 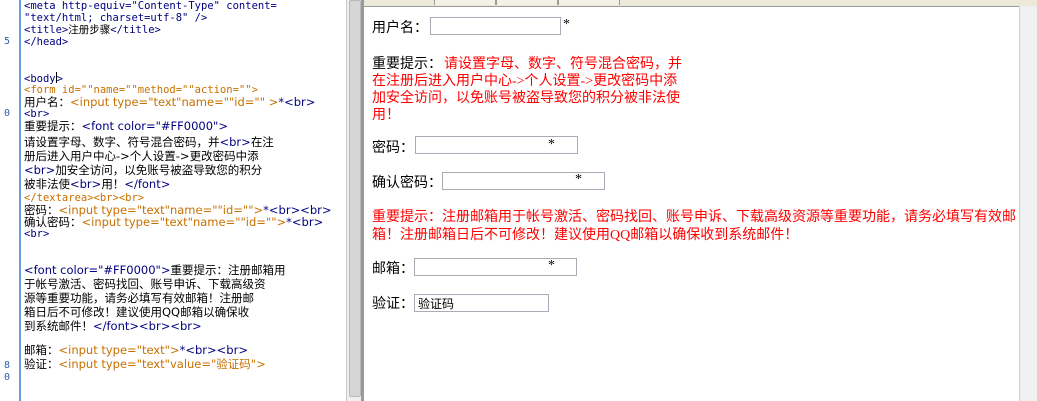 I want to click on username-label: 用户名：, so click(x=400, y=28).